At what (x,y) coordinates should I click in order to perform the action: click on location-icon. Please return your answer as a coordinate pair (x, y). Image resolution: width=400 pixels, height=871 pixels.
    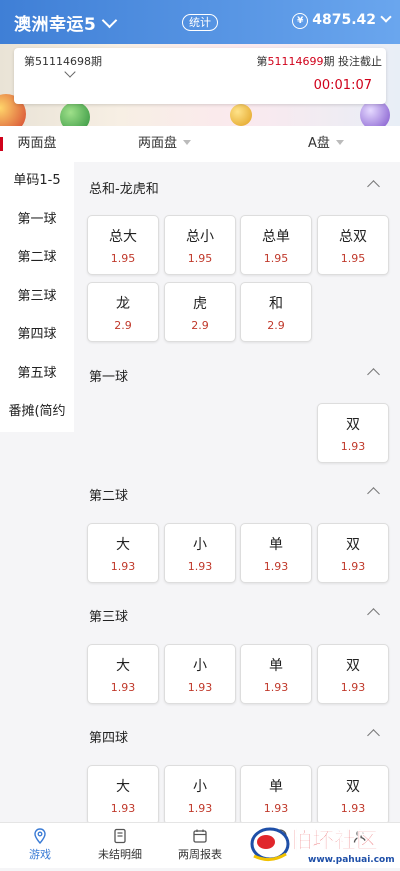
    Looking at the image, I should click on (40, 836).